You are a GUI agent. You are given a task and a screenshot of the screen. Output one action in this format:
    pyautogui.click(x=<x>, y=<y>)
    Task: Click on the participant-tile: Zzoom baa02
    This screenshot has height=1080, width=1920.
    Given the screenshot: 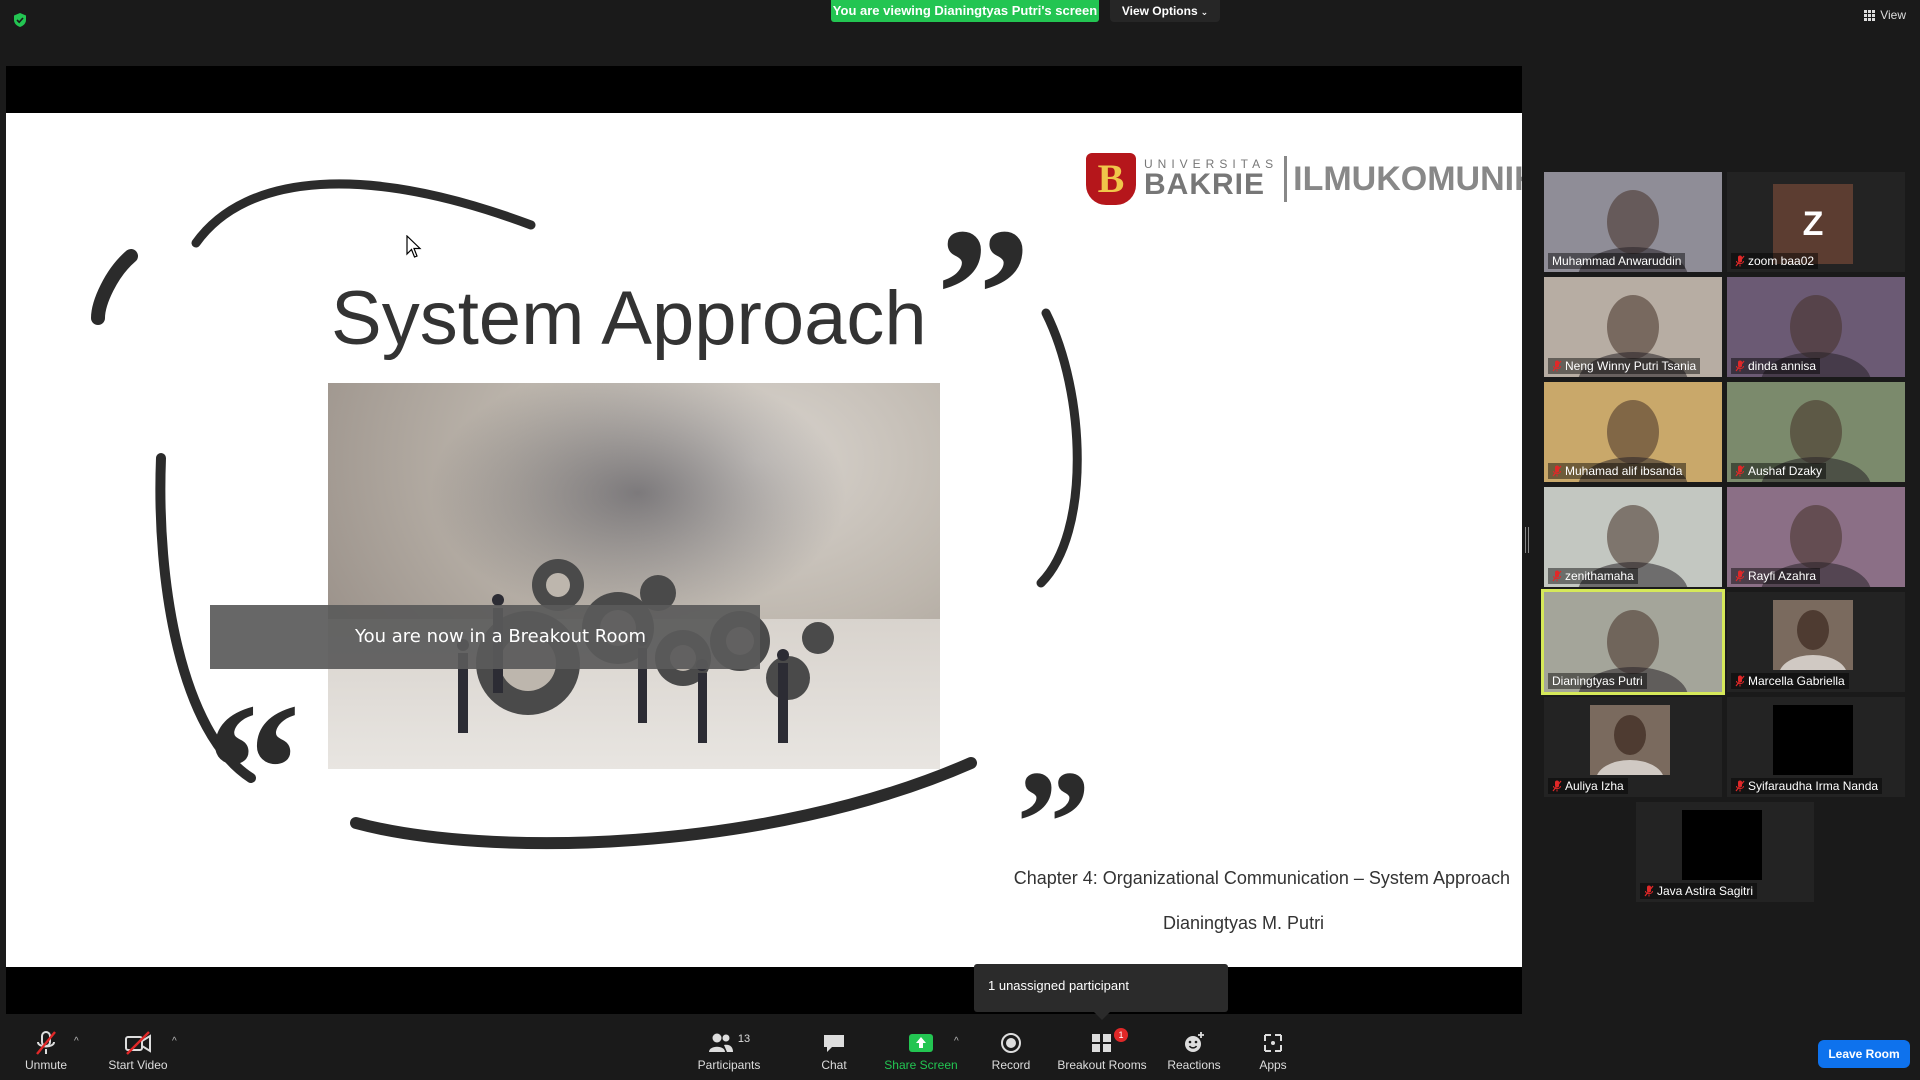 What is the action you would take?
    pyautogui.click(x=1816, y=222)
    